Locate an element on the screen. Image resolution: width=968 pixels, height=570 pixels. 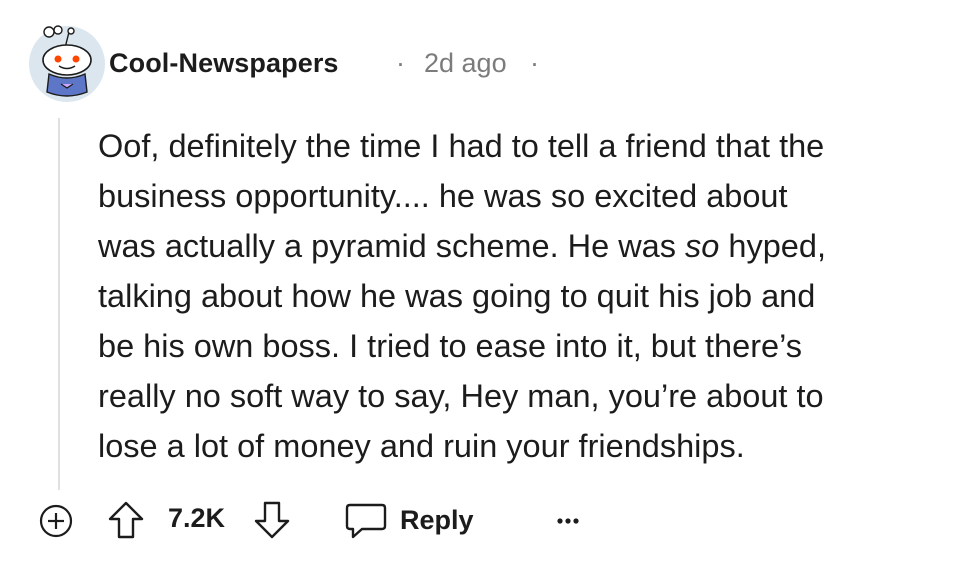
avatar is located at coordinates (67, 62).